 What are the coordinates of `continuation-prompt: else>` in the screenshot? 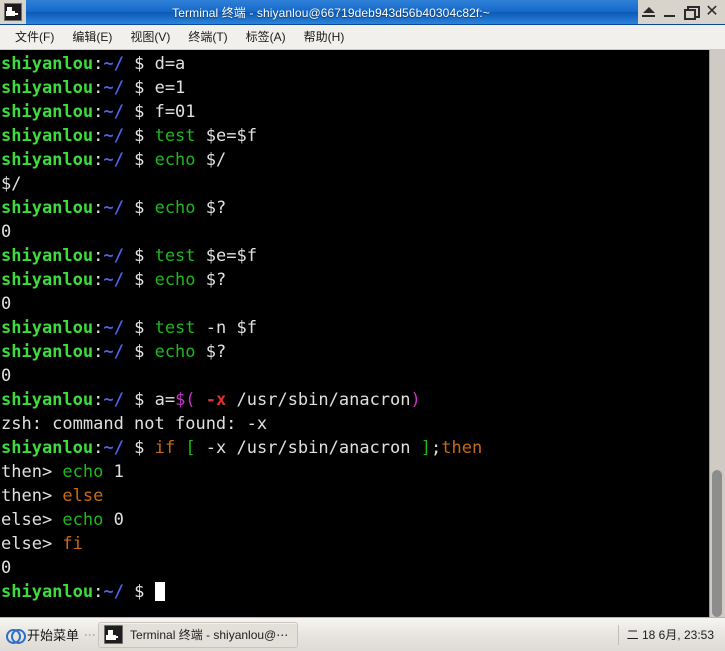 It's located at (32, 520).